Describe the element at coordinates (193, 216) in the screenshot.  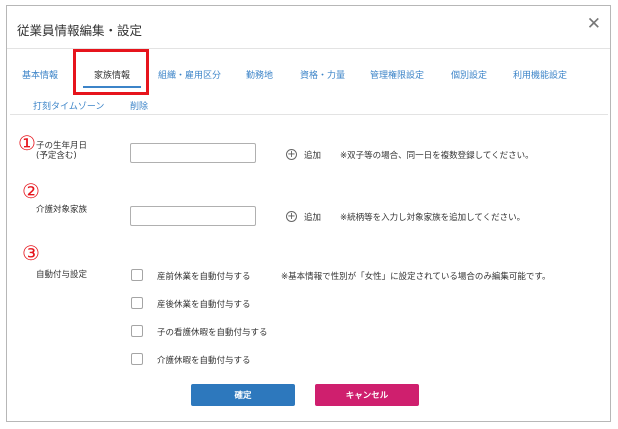
I see `care-family-input` at that location.